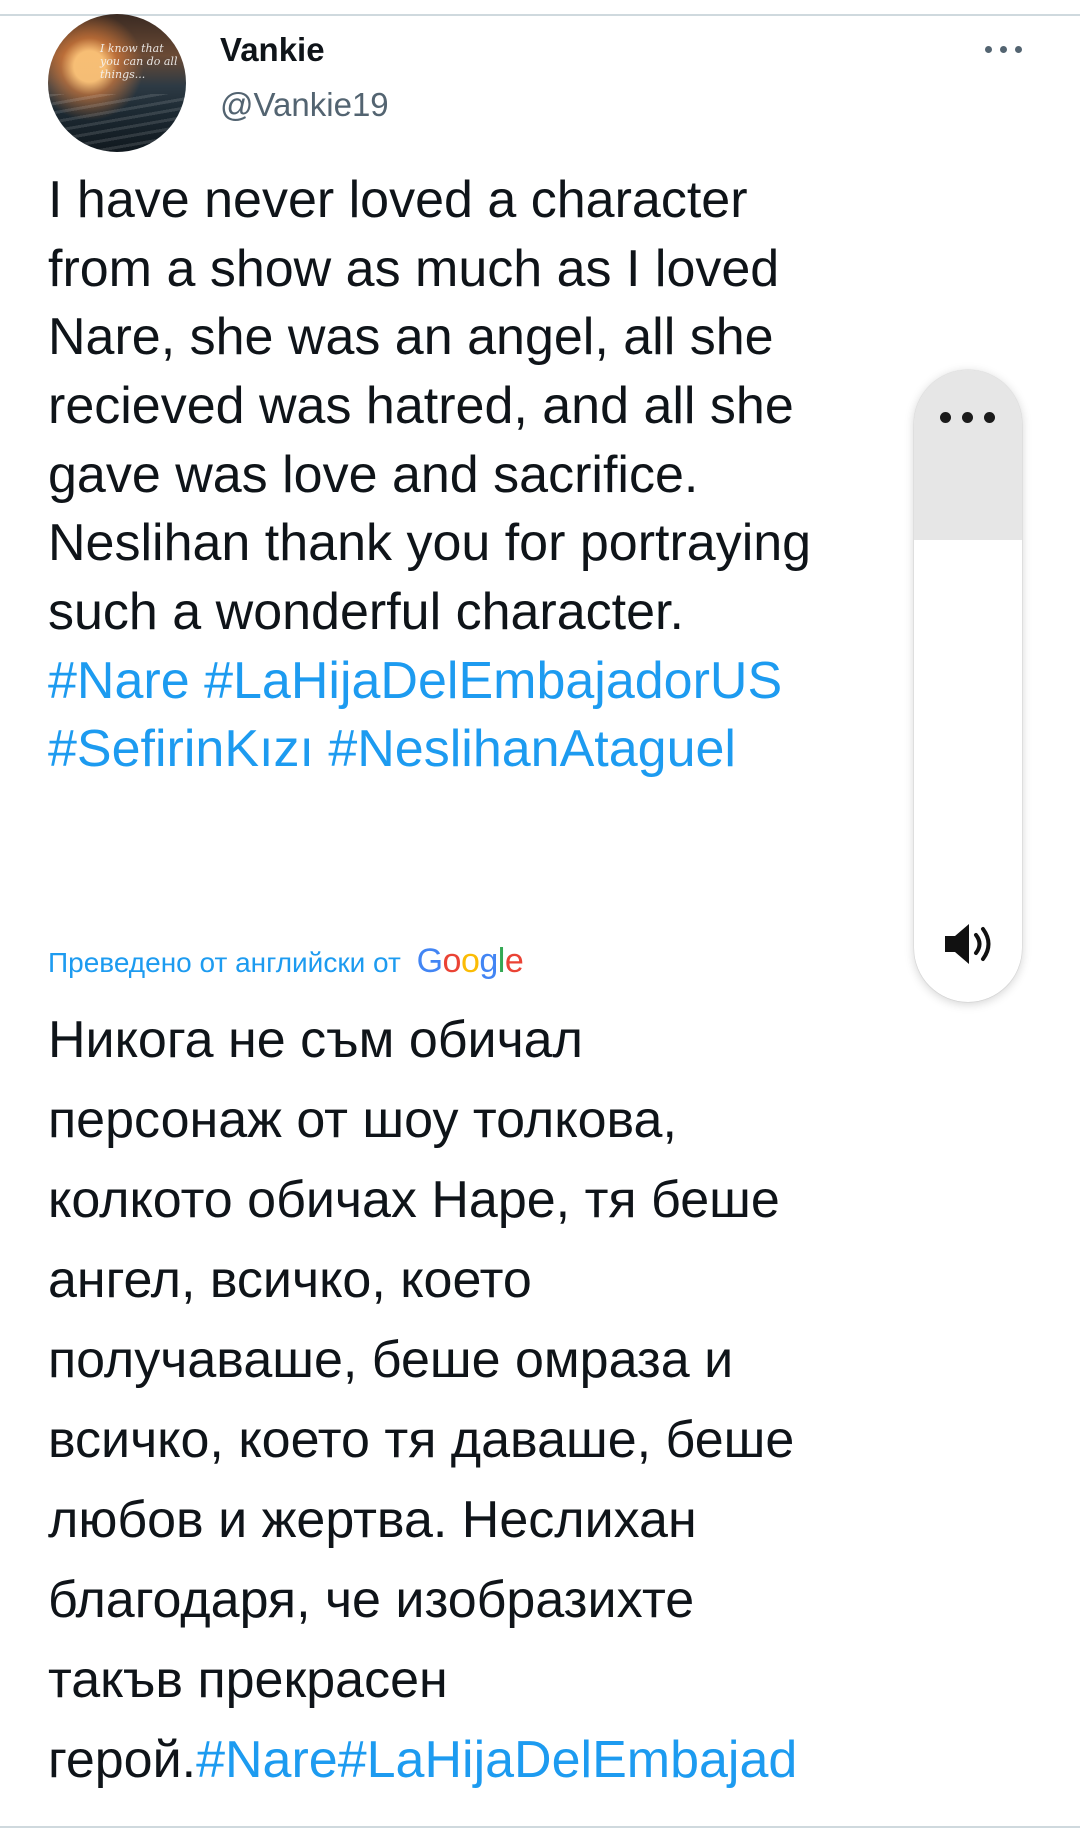 The width and height of the screenshot is (1080, 1837). What do you see at coordinates (414, 1200) in the screenshot?
I see `translated-text-line: колкото обичах Наре, тя беше` at bounding box center [414, 1200].